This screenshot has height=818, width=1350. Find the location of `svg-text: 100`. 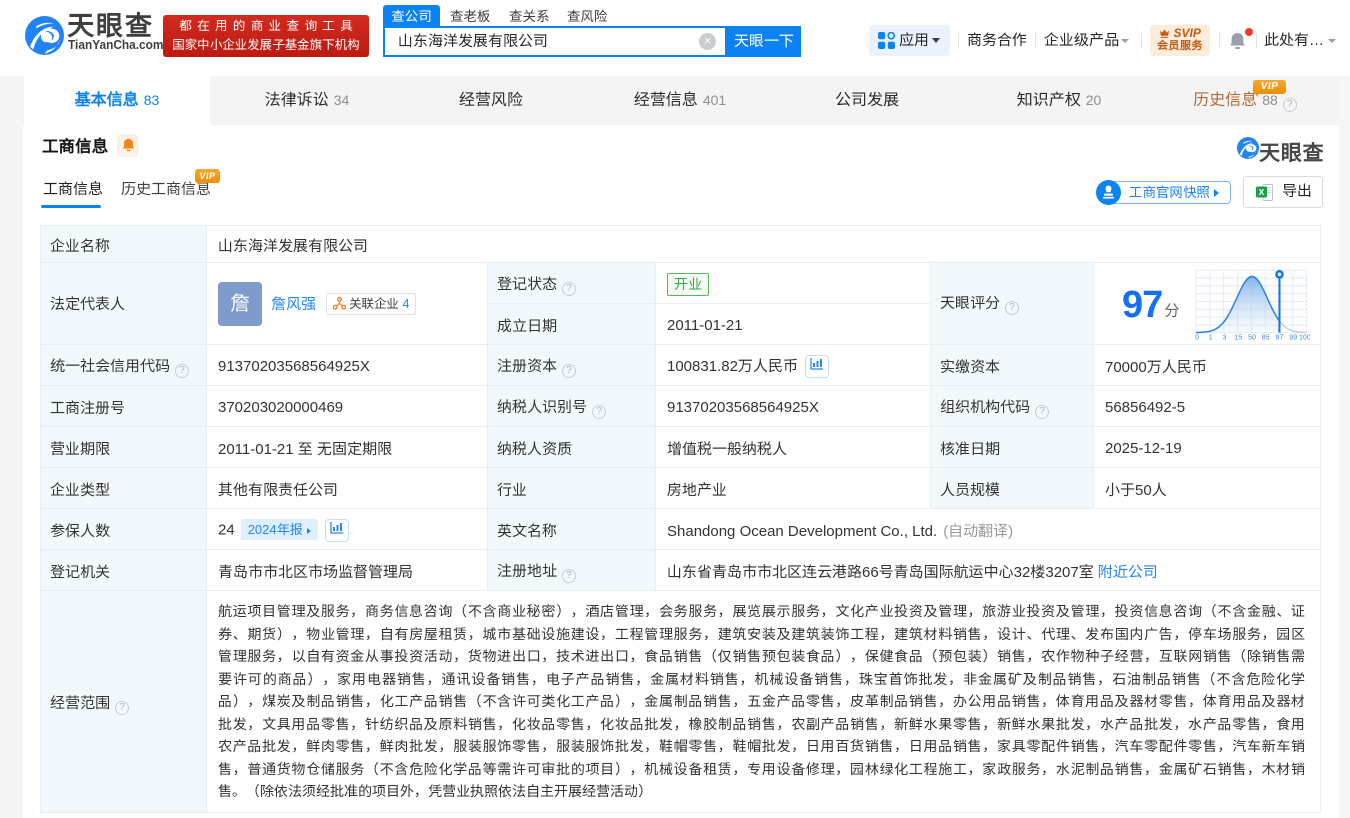

svg-text: 100 is located at coordinates (1304, 336).